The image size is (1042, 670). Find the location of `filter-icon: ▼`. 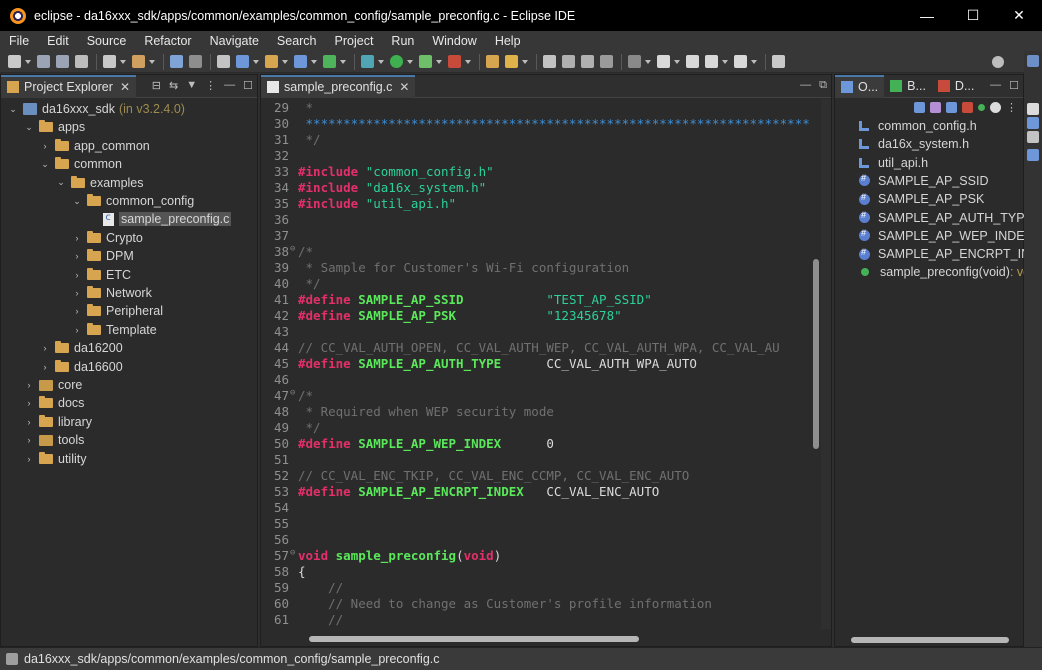

filter-icon: ▼ is located at coordinates (191, 85).